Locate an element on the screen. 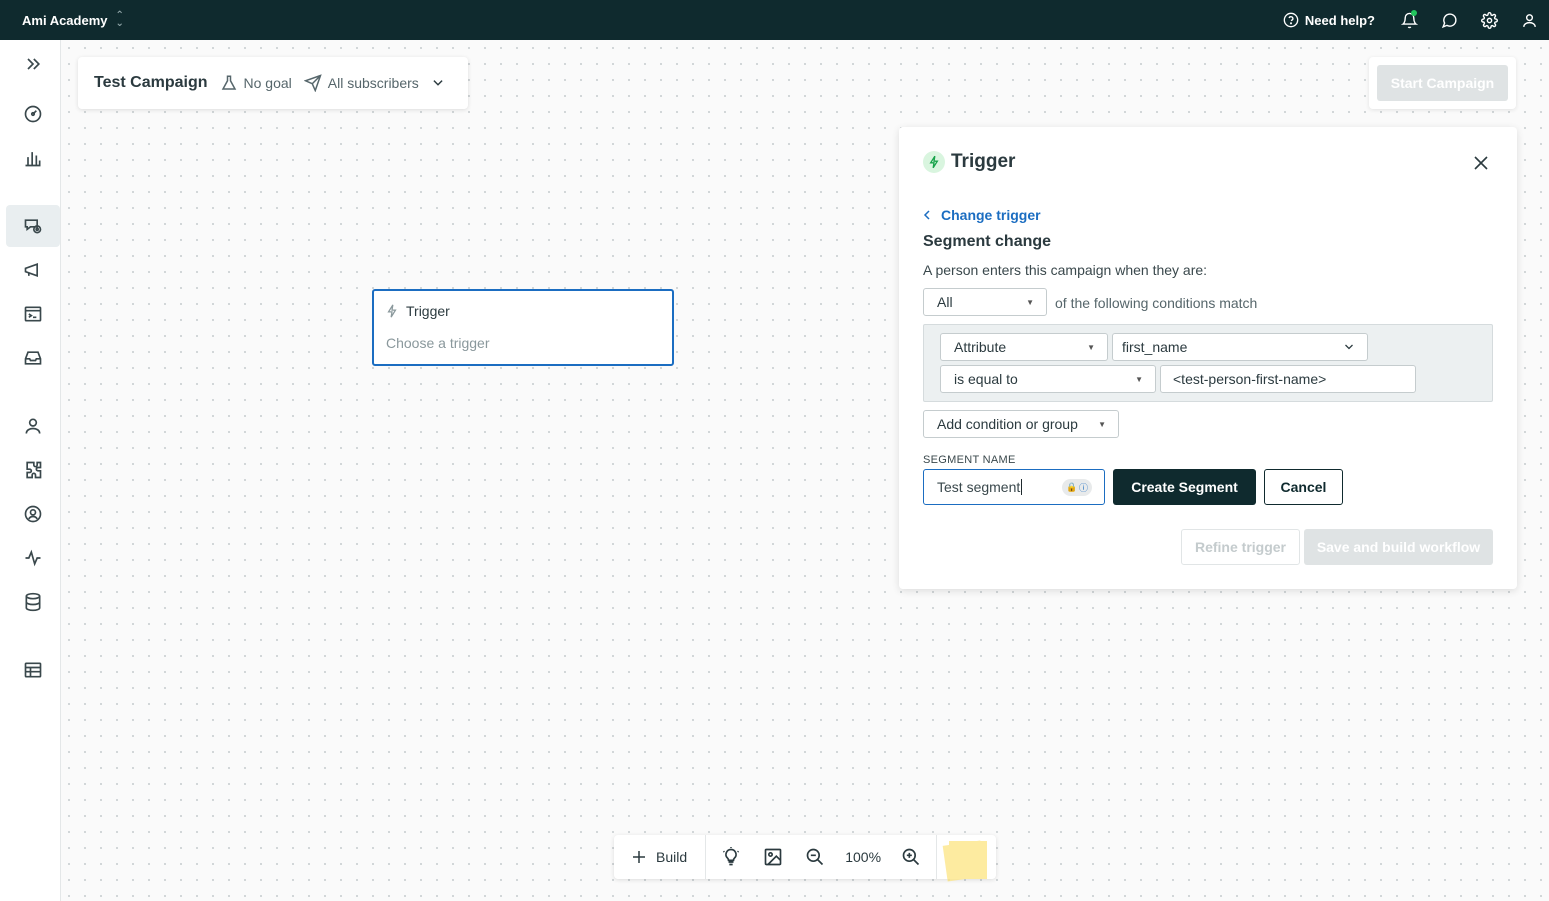  dashboard-icon is located at coordinates (33, 114).